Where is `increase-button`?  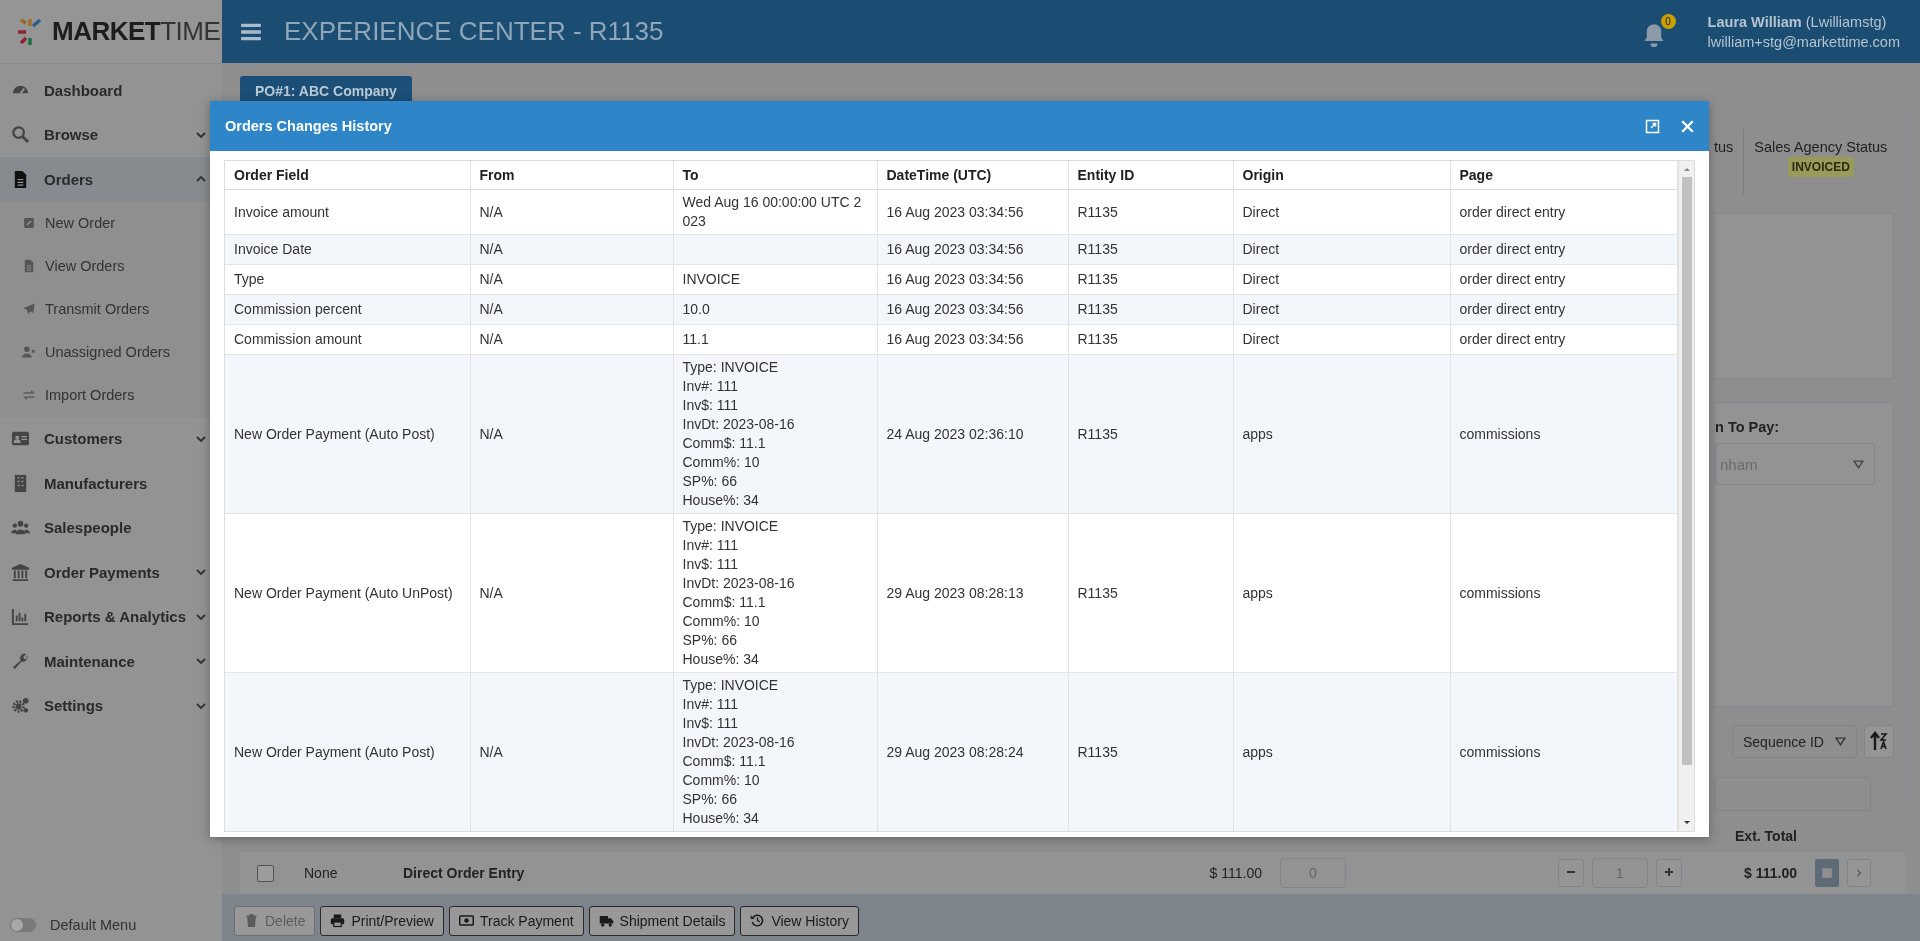
increase-button is located at coordinates (1669, 873).